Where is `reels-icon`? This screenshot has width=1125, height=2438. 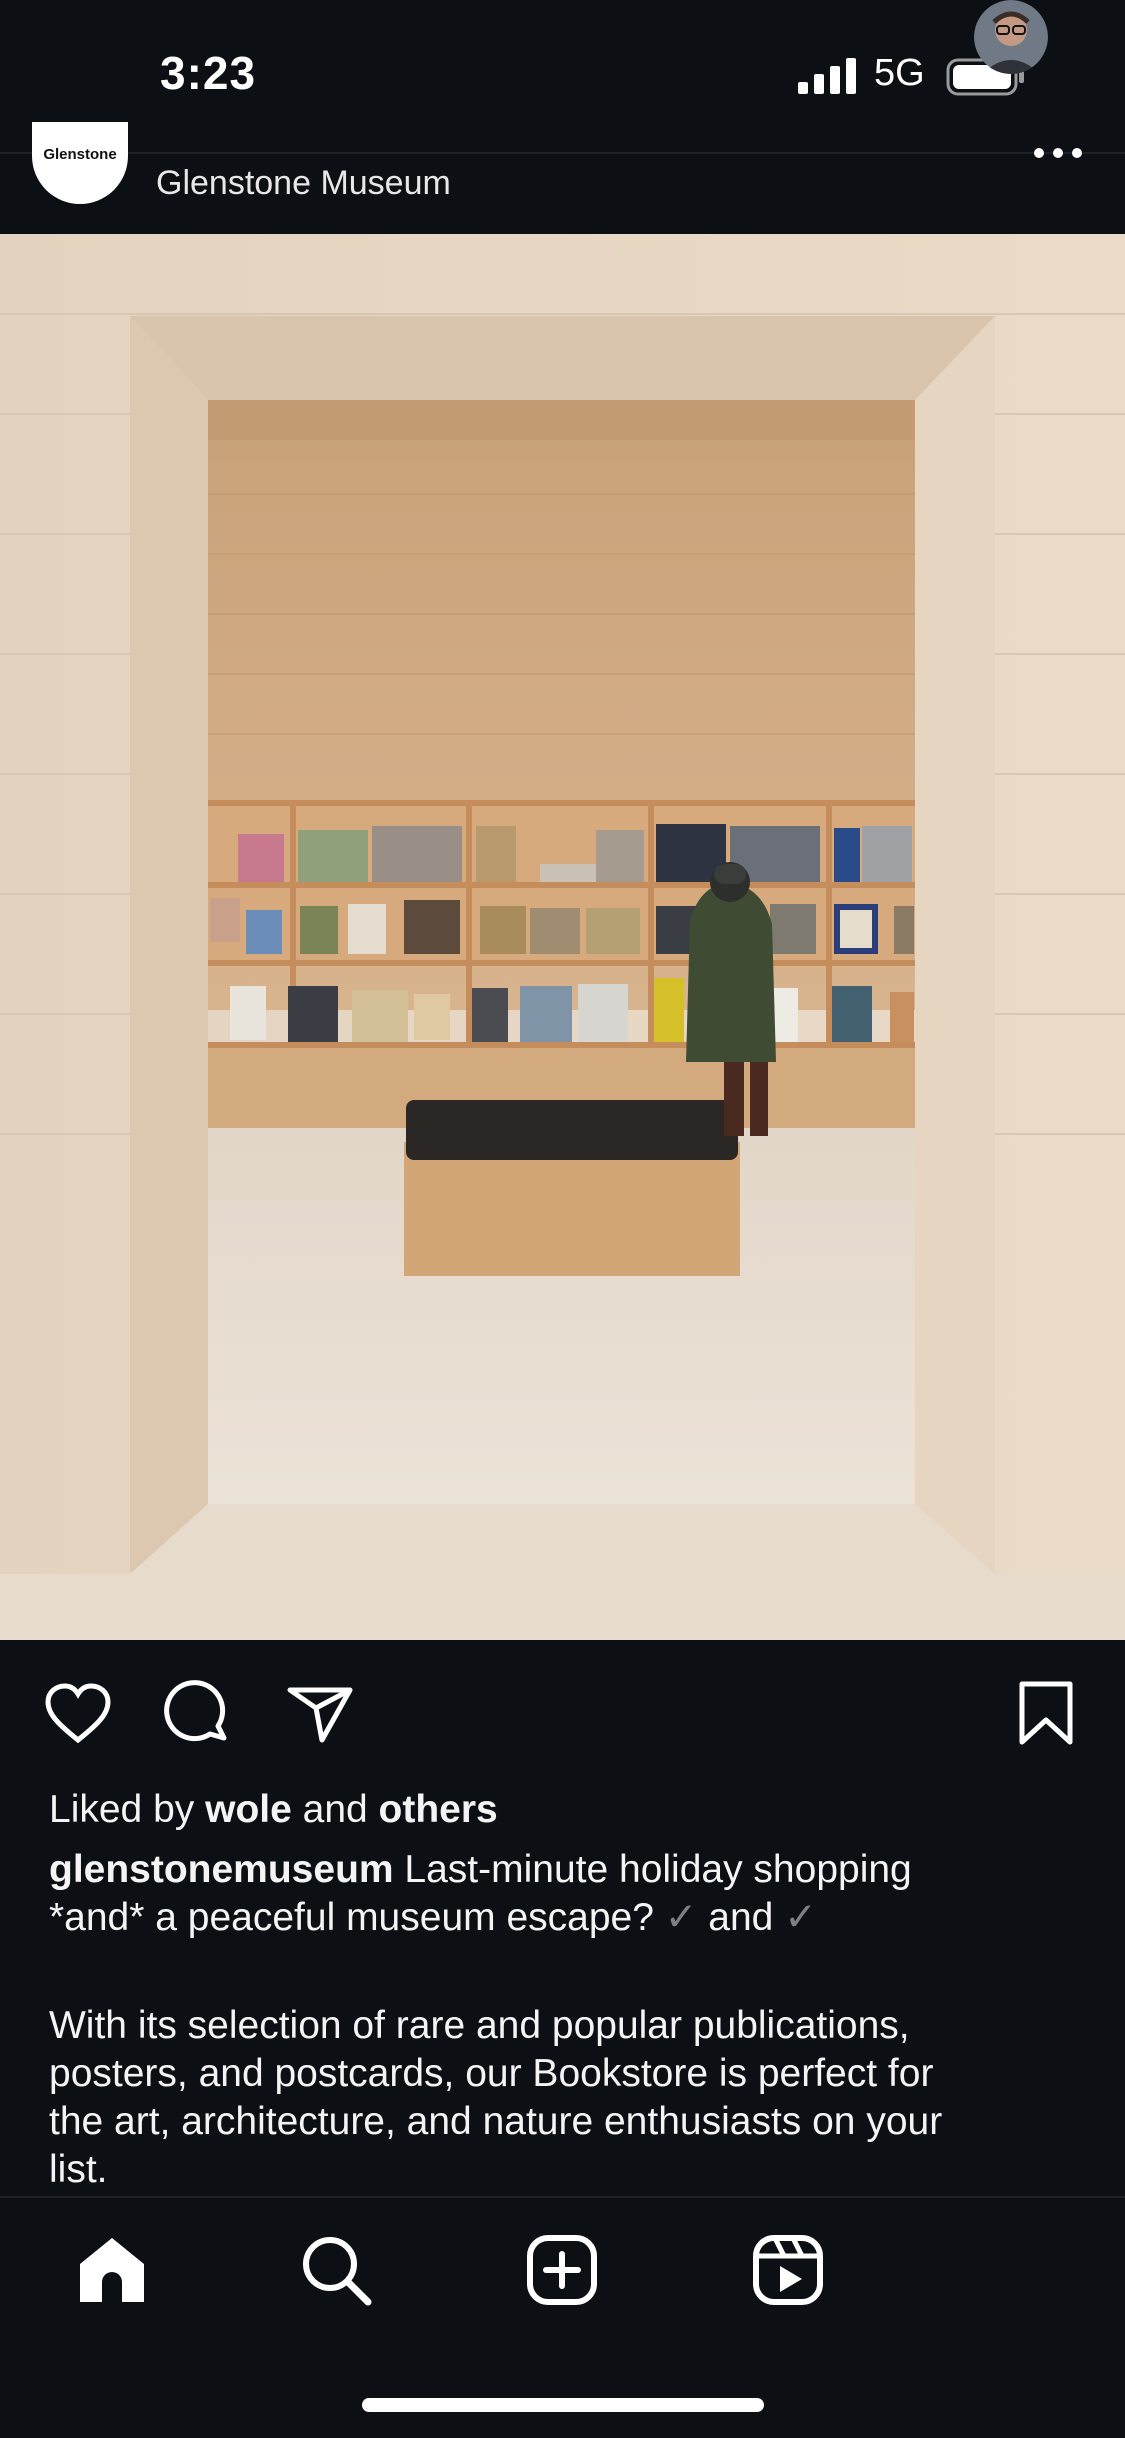 reels-icon is located at coordinates (788, 2270).